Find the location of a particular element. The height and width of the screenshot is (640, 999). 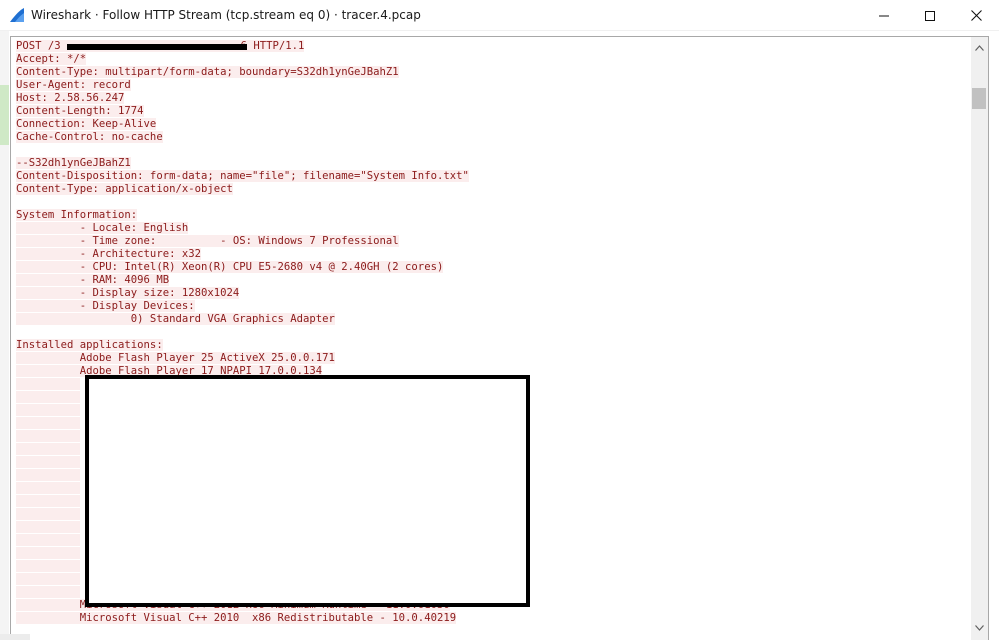

system-info-line: - RAM: 4096 MB is located at coordinates (93, 280).